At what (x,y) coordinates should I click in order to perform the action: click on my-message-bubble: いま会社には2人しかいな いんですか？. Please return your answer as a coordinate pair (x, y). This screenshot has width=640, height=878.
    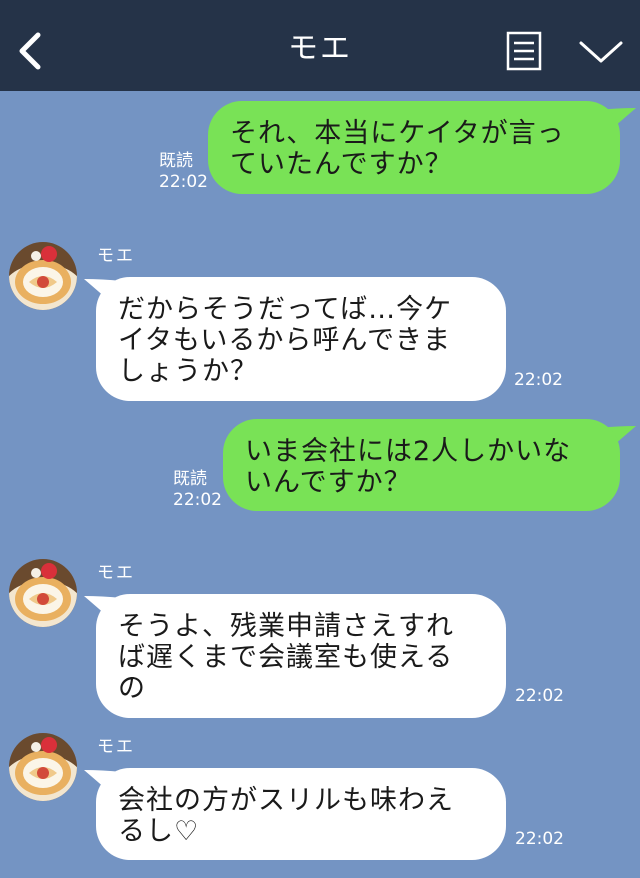
    Looking at the image, I should click on (421, 465).